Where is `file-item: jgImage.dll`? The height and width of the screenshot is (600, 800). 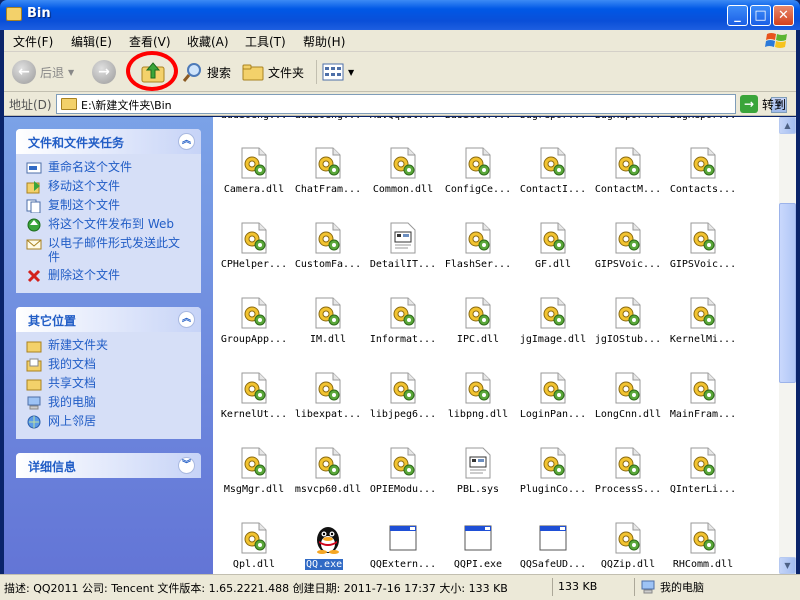 file-item: jgImage.dll is located at coordinates (553, 329).